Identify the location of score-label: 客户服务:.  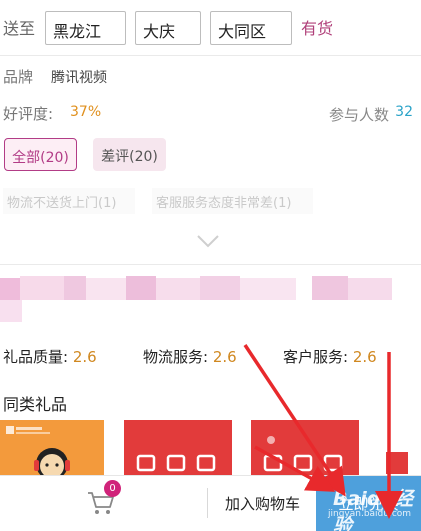
(316, 357).